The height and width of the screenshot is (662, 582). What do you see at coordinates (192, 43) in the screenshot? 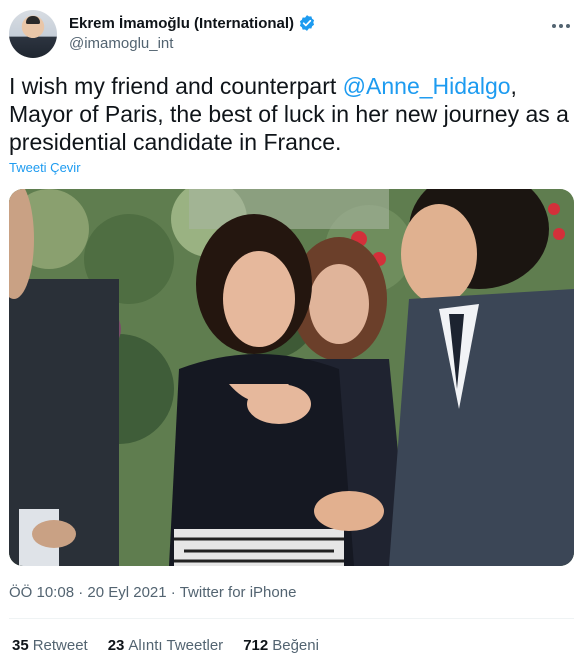
I see `handle: @imamoglu_int` at bounding box center [192, 43].